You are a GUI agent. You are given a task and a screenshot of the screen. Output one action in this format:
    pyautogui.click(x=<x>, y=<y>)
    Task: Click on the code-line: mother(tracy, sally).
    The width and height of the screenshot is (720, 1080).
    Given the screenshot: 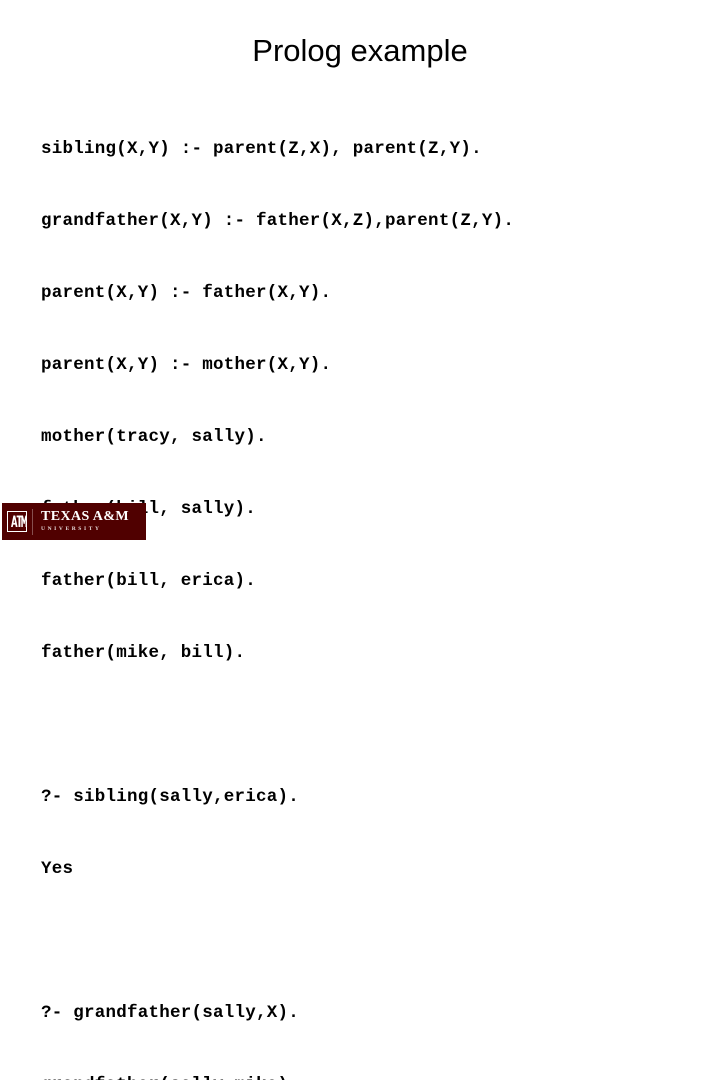 What is the action you would take?
    pyautogui.click(x=154, y=437)
    